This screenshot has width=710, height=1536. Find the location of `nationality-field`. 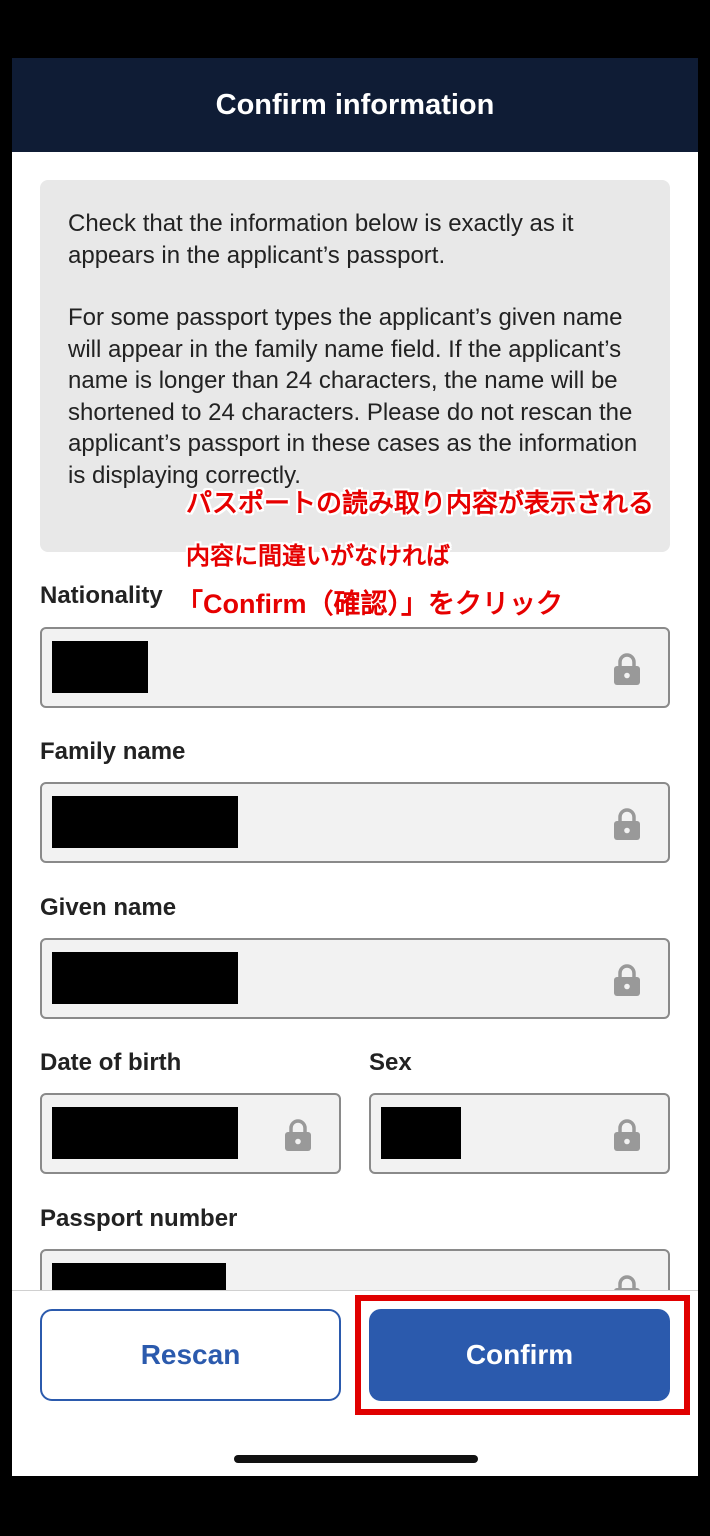

nationality-field is located at coordinates (355, 667).